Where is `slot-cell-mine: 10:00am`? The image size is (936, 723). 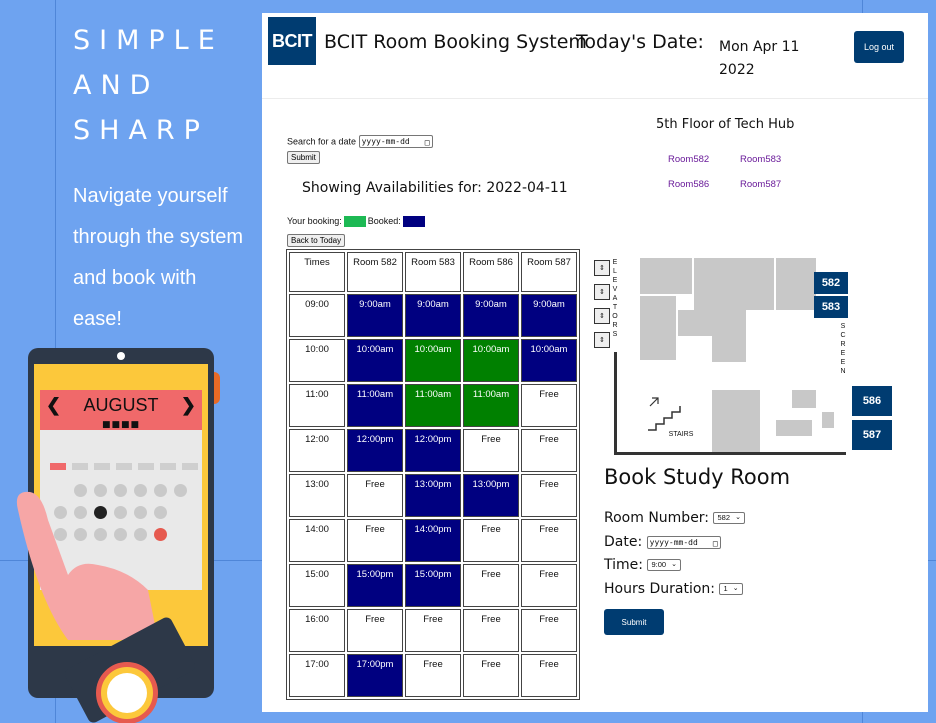
slot-cell-mine: 10:00am is located at coordinates (491, 360).